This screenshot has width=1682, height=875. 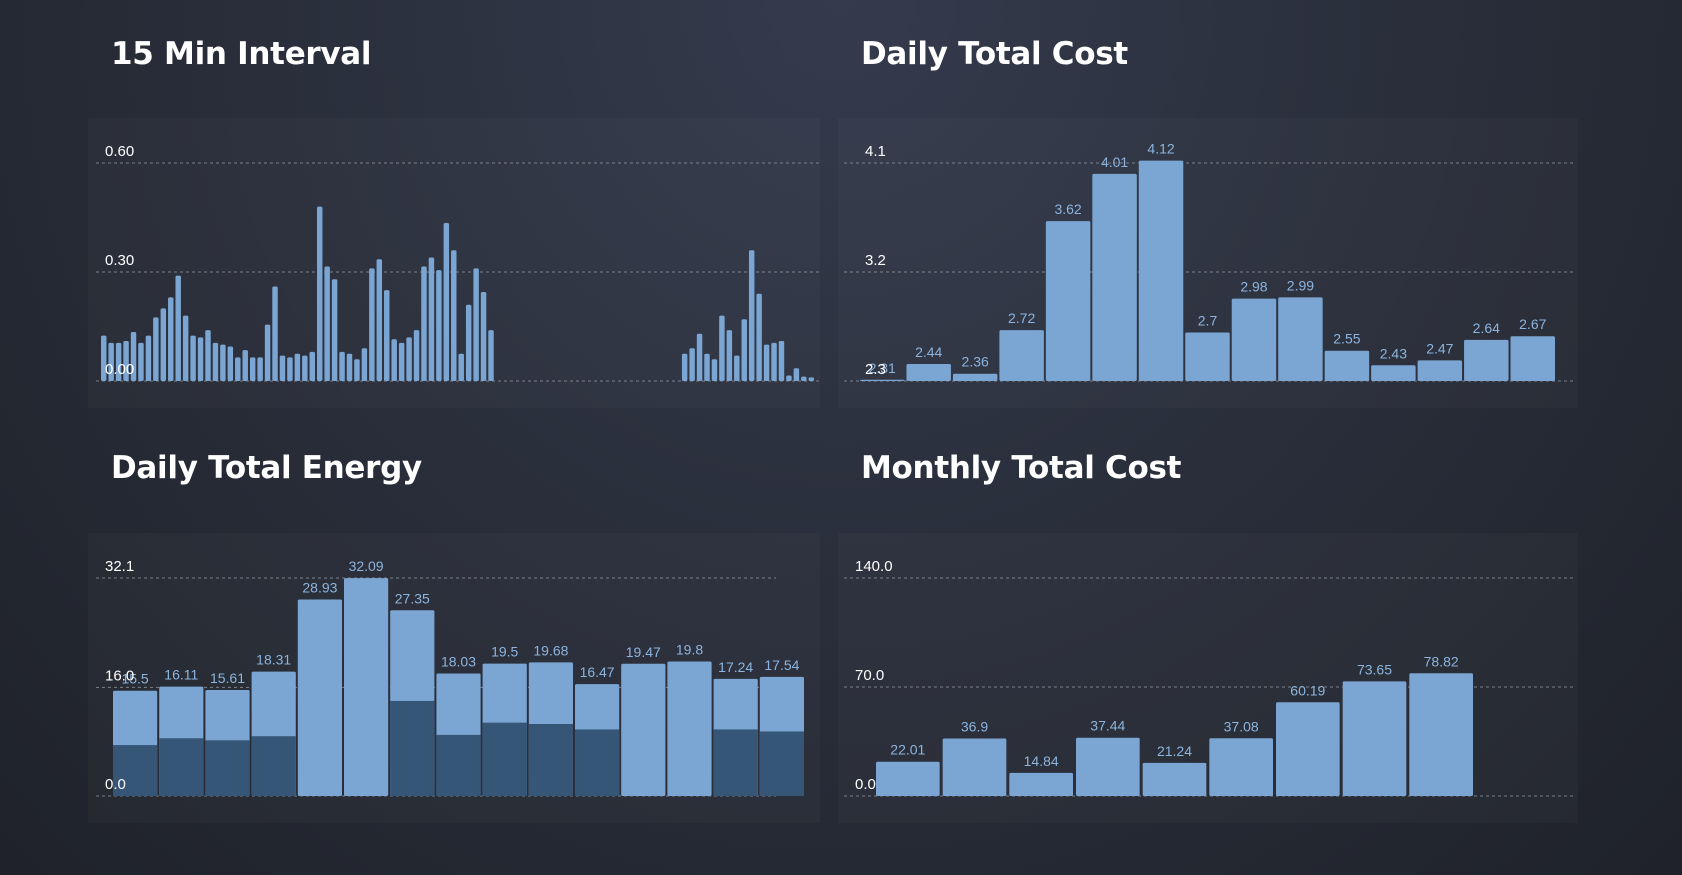 What do you see at coordinates (458, 262) in the screenshot?
I see `interval-chart: 0.60 0.30 0.00` at bounding box center [458, 262].